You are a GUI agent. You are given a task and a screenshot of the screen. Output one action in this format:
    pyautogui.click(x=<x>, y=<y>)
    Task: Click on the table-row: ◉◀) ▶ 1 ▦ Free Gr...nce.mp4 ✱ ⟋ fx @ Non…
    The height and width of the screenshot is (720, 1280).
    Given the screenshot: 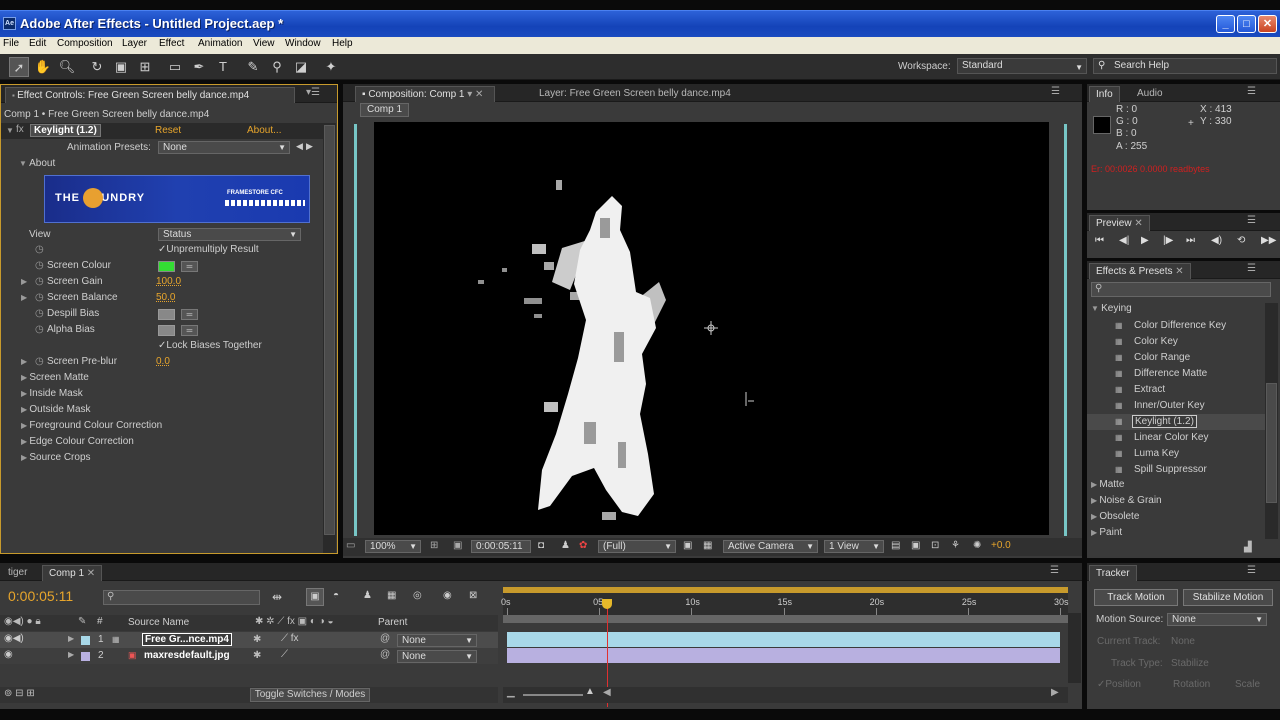 What is the action you would take?
    pyautogui.click(x=249, y=640)
    